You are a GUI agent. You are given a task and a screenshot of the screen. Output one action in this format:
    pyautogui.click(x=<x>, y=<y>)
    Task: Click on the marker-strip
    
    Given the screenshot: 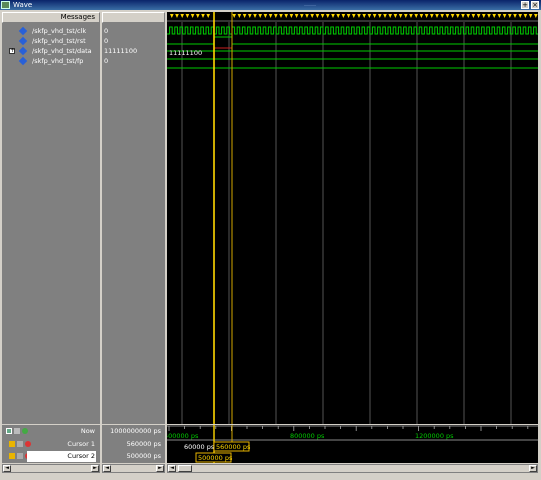 What is the action you would take?
    pyautogui.click(x=352, y=16)
    